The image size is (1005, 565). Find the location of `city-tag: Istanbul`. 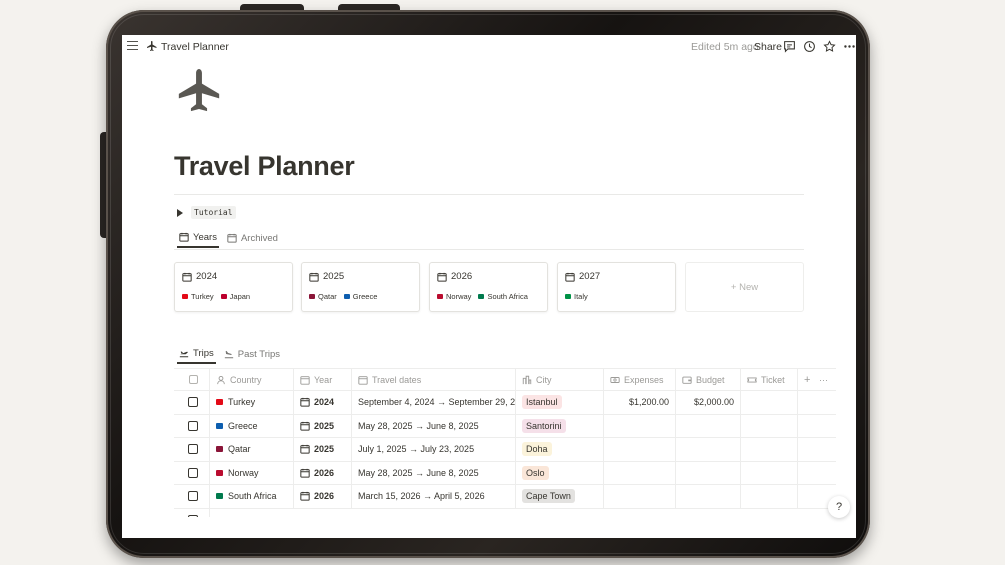

city-tag: Istanbul is located at coordinates (542, 402).